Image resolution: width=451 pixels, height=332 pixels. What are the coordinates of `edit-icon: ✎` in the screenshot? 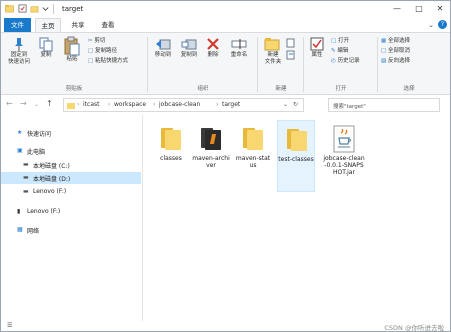 It's located at (333, 51).